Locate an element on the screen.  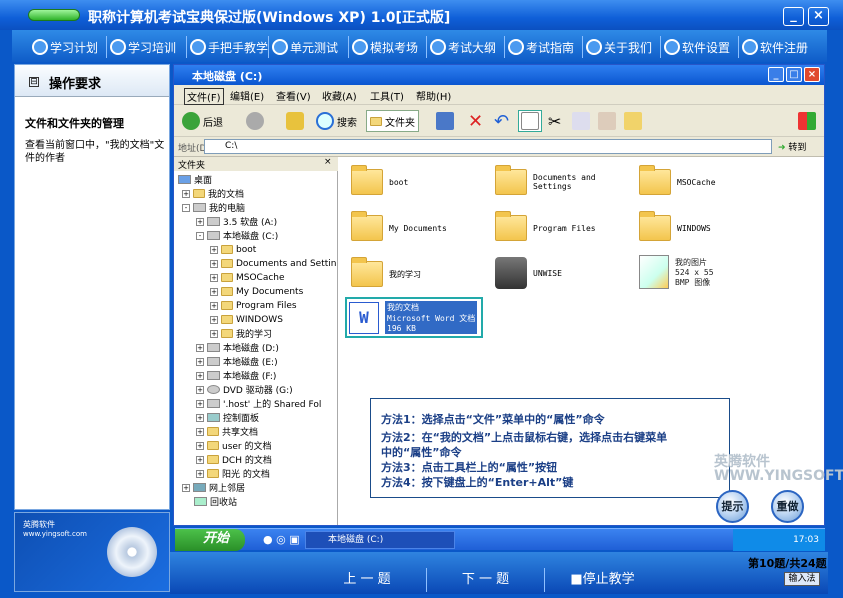
tree-folder: + 我的学习 is located at coordinates (241, 333).